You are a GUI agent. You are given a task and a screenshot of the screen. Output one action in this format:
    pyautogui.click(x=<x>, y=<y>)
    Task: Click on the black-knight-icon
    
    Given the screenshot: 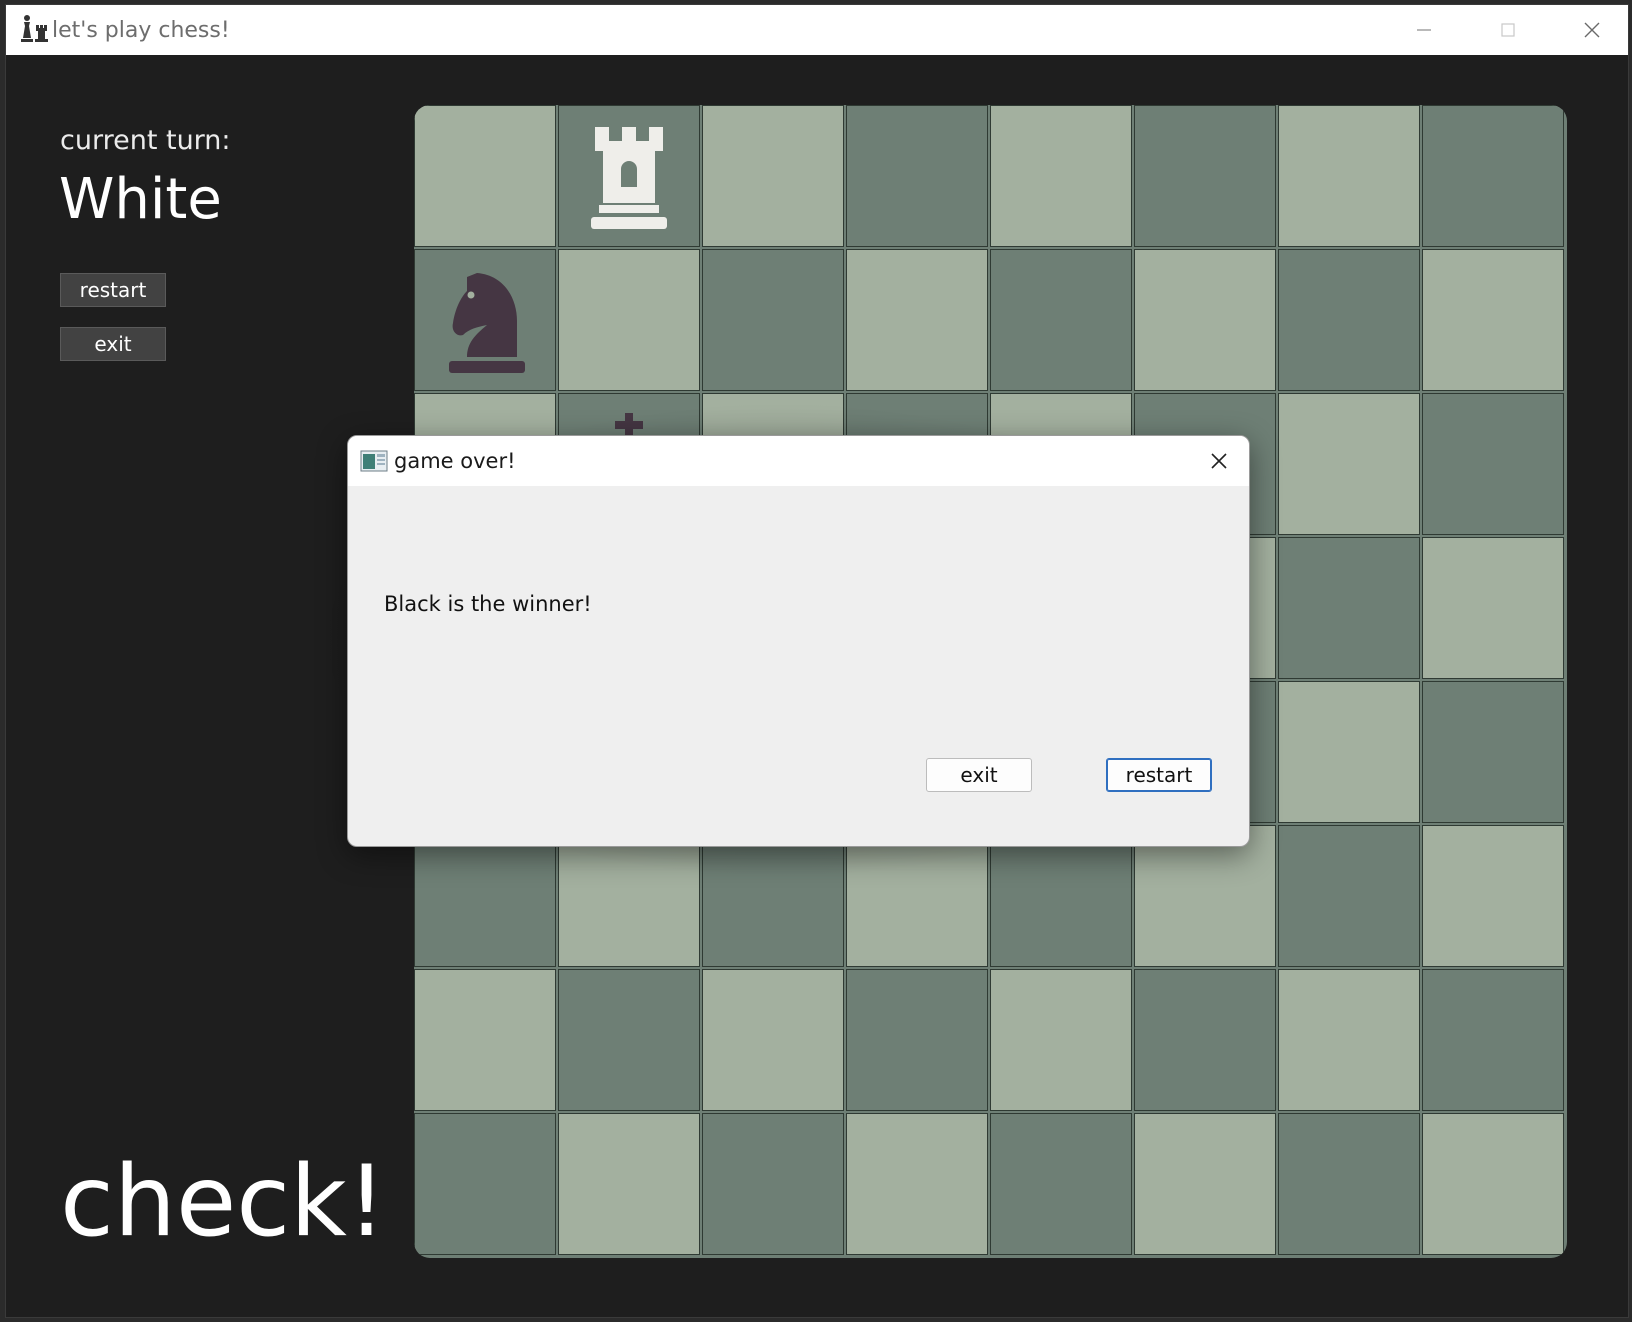 What is the action you would take?
    pyautogui.click(x=485, y=320)
    